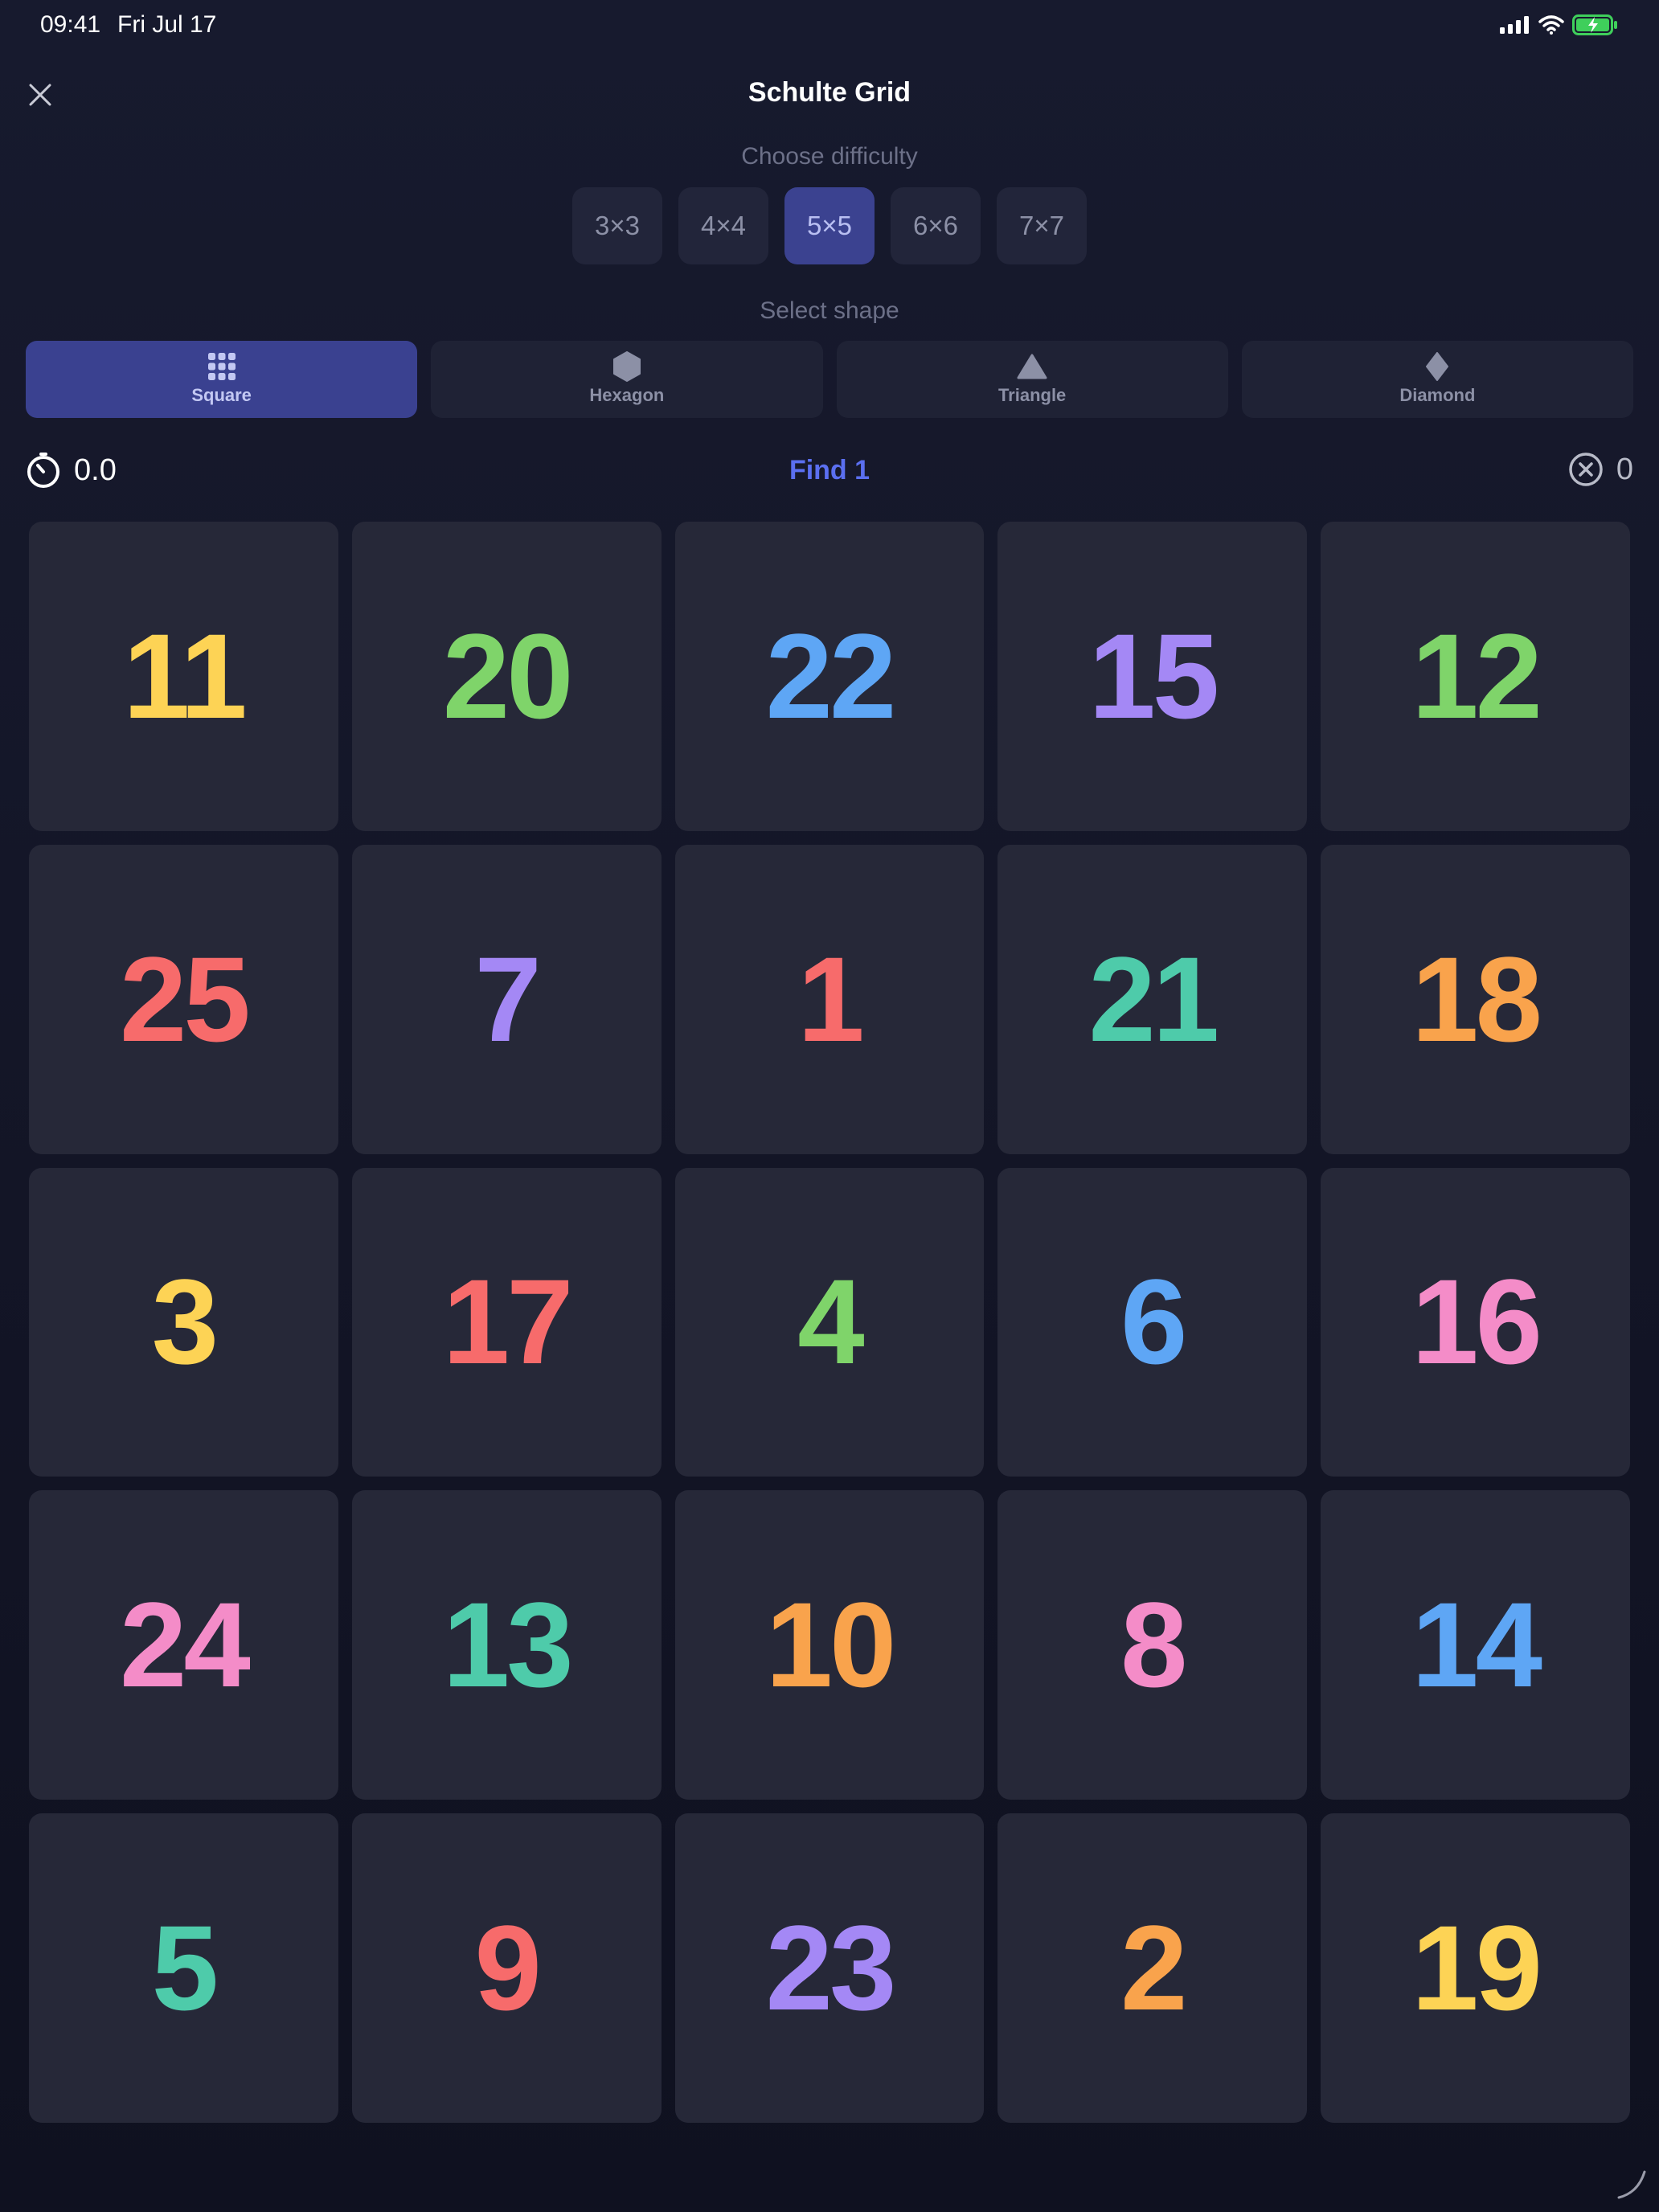 This screenshot has height=2212, width=1659. I want to click on shape-square-label: Square, so click(221, 395).